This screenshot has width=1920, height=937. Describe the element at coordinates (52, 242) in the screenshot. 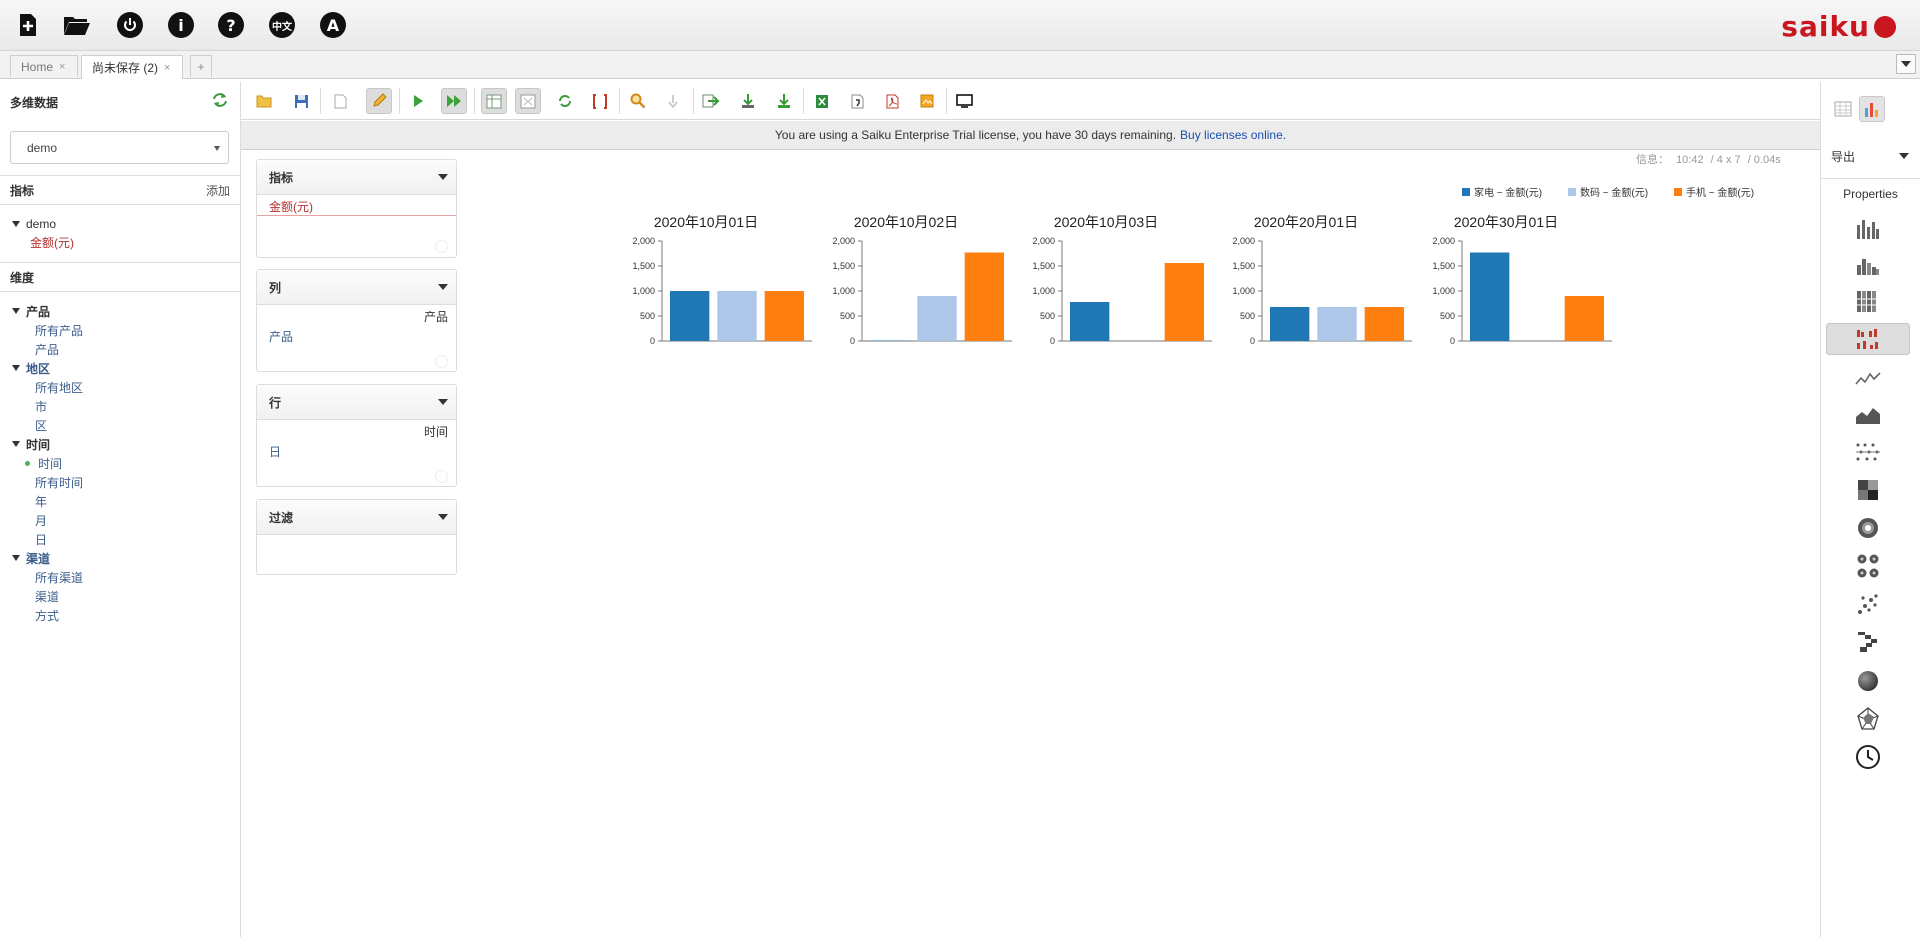

I see `measure-item-amount: 金额(元)` at that location.